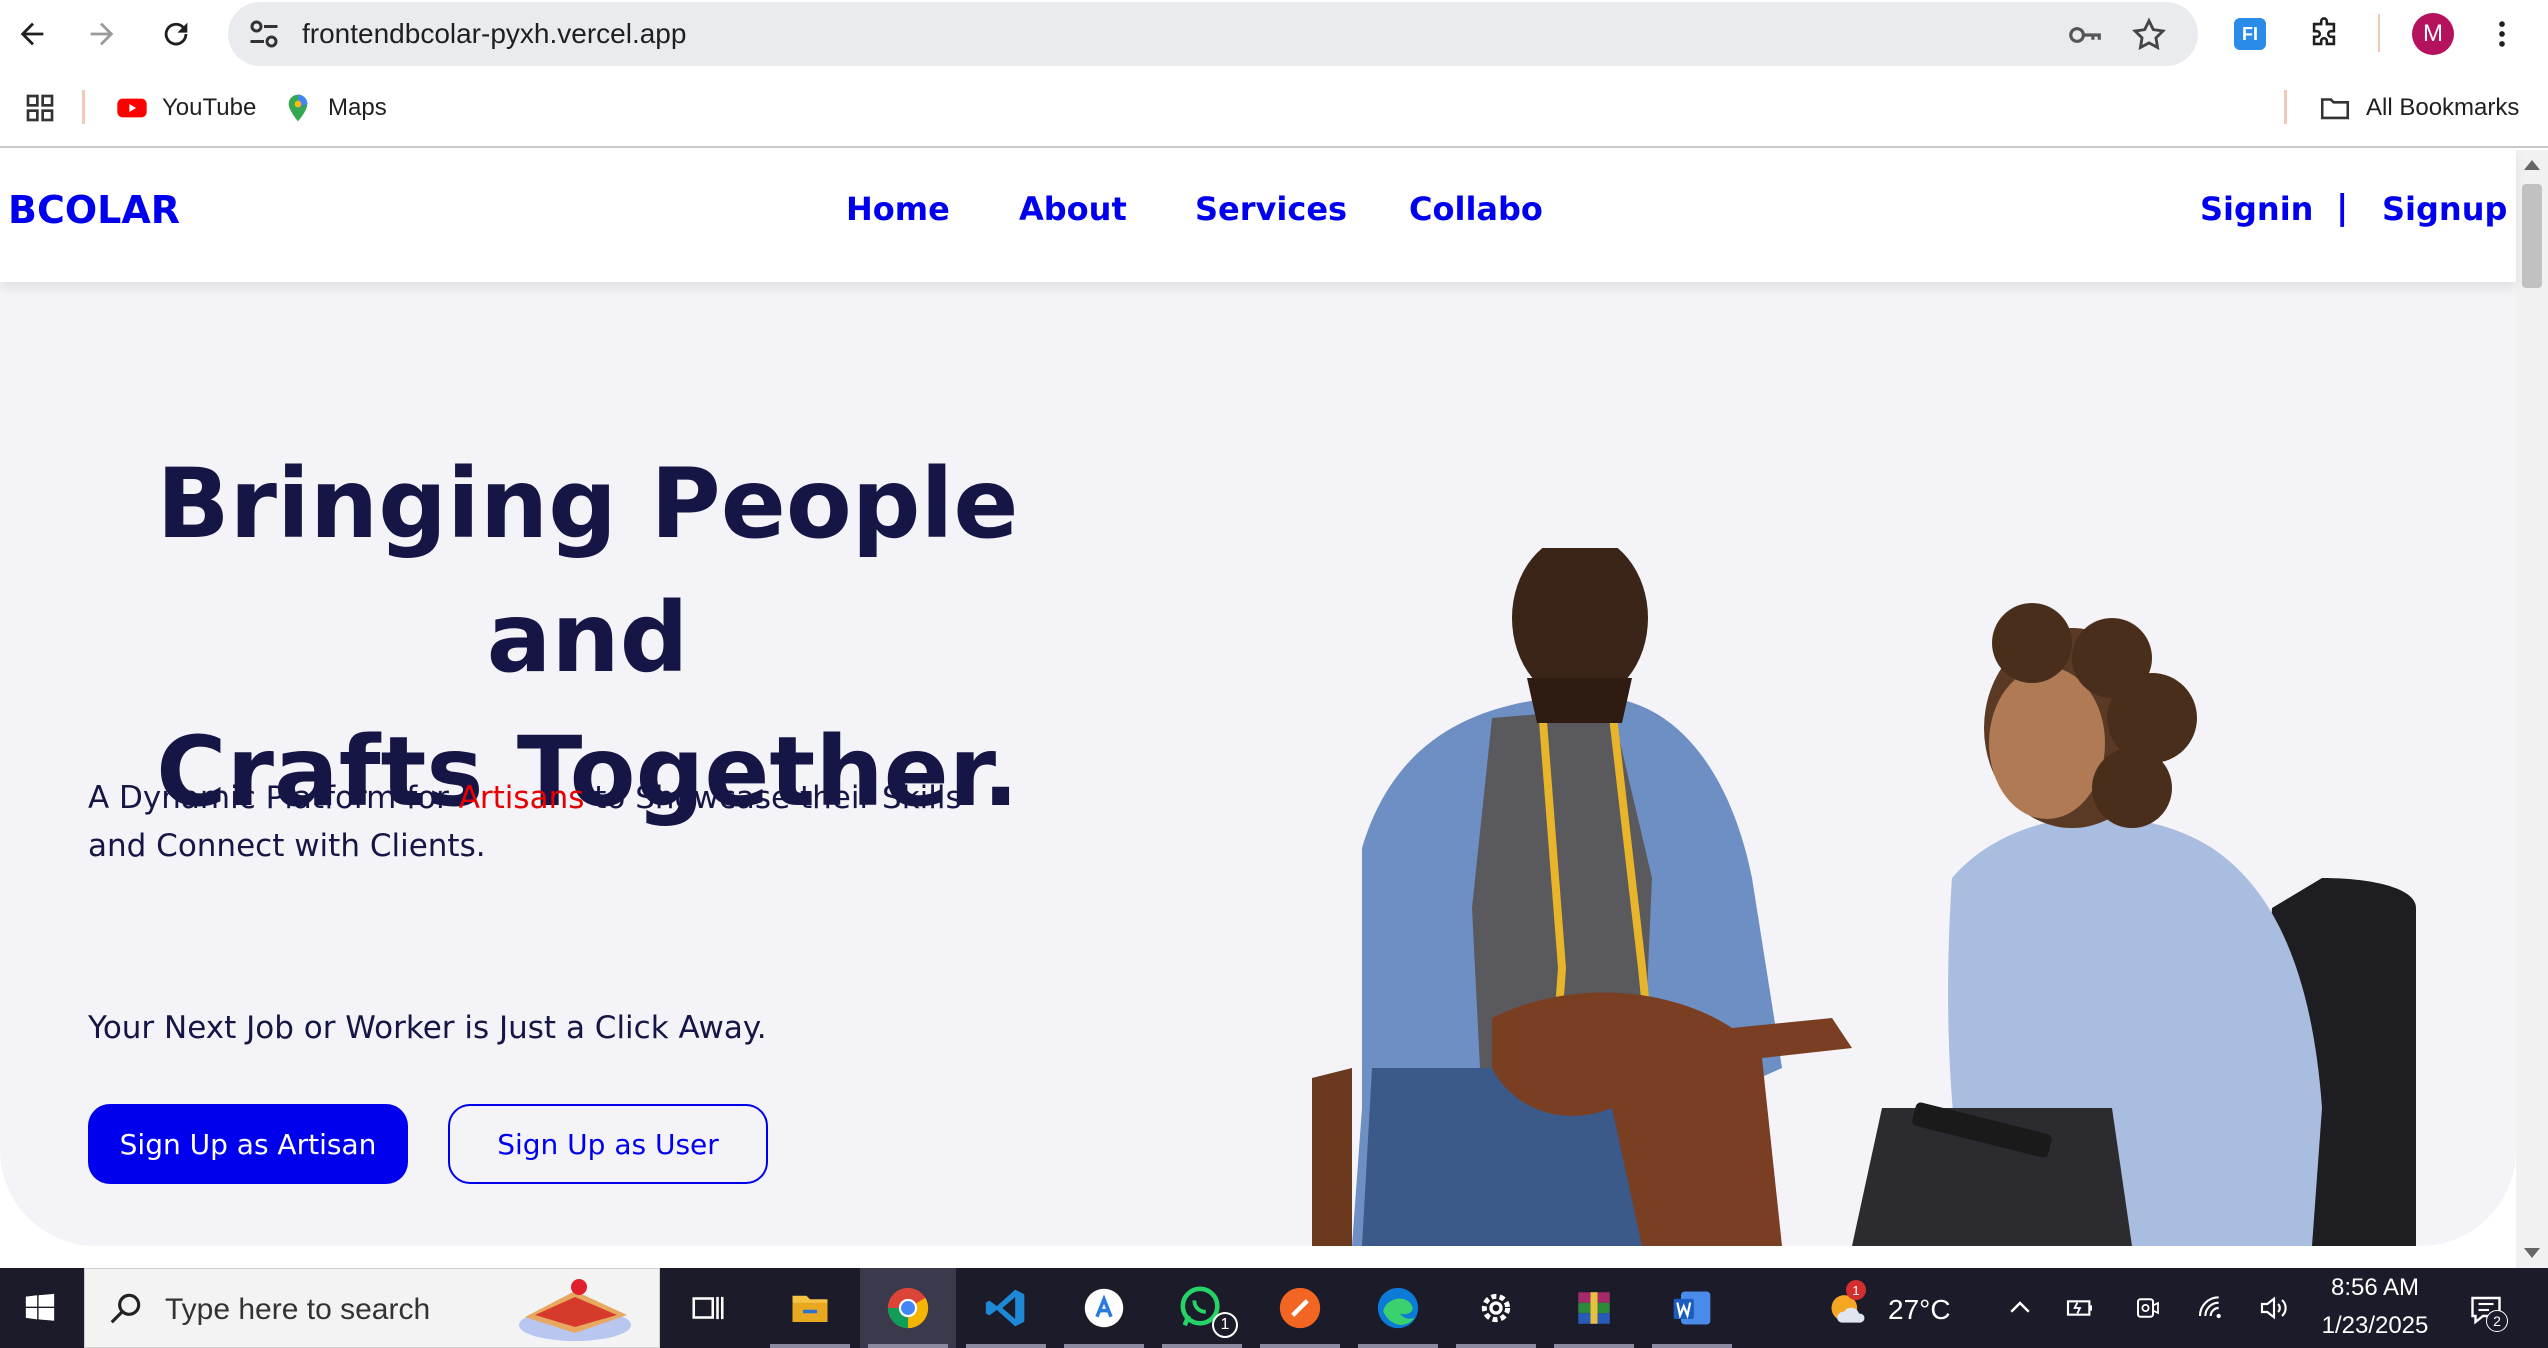 This screenshot has width=2548, height=1348. What do you see at coordinates (357, 107) in the screenshot?
I see `bookmark-maps-label: Maps` at bounding box center [357, 107].